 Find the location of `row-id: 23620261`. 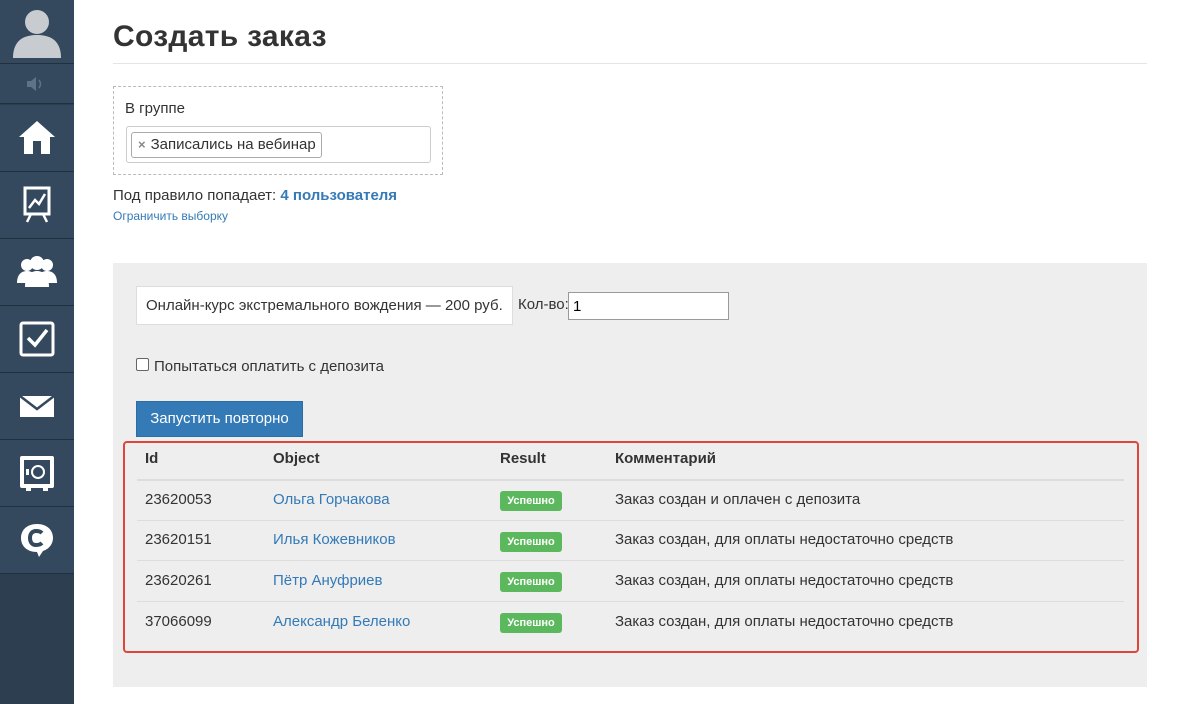

row-id: 23620261 is located at coordinates (178, 580).